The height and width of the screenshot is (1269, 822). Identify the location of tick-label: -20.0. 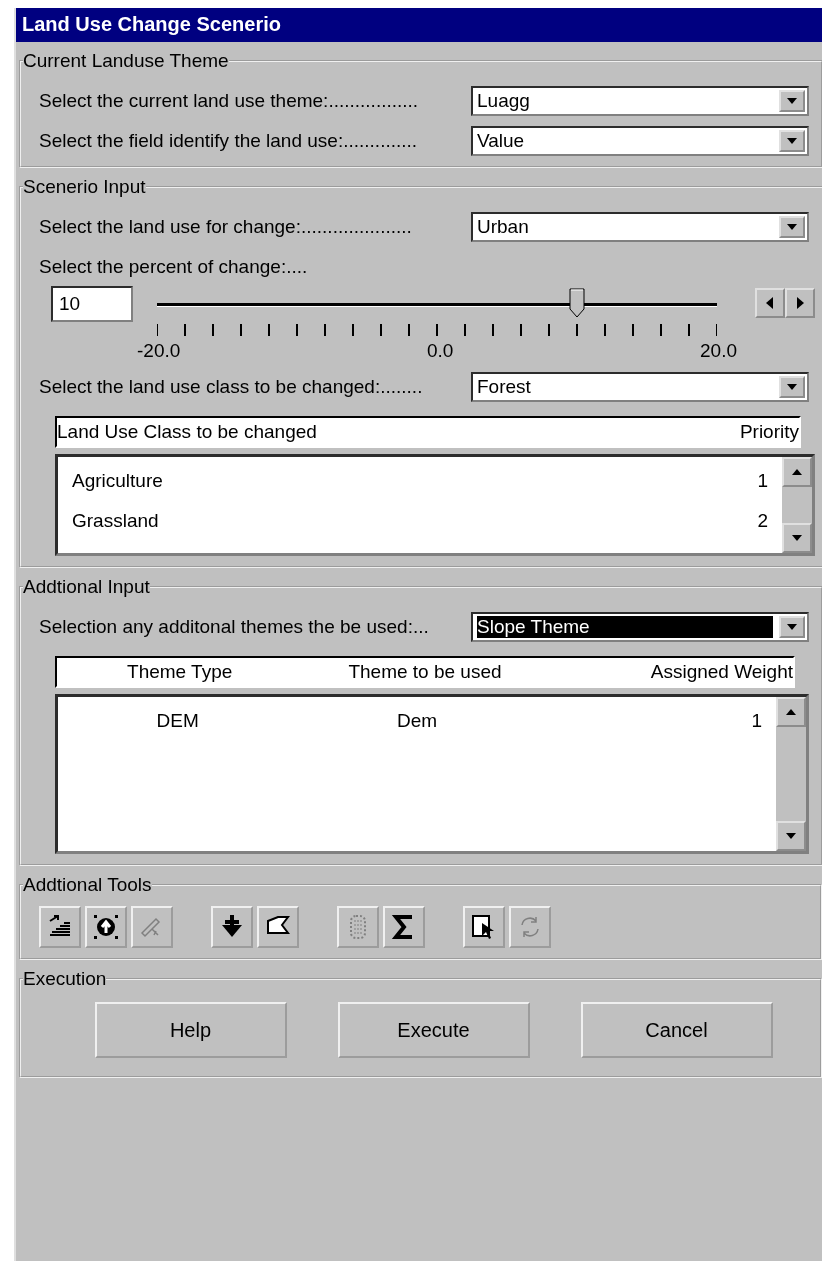
(159, 351).